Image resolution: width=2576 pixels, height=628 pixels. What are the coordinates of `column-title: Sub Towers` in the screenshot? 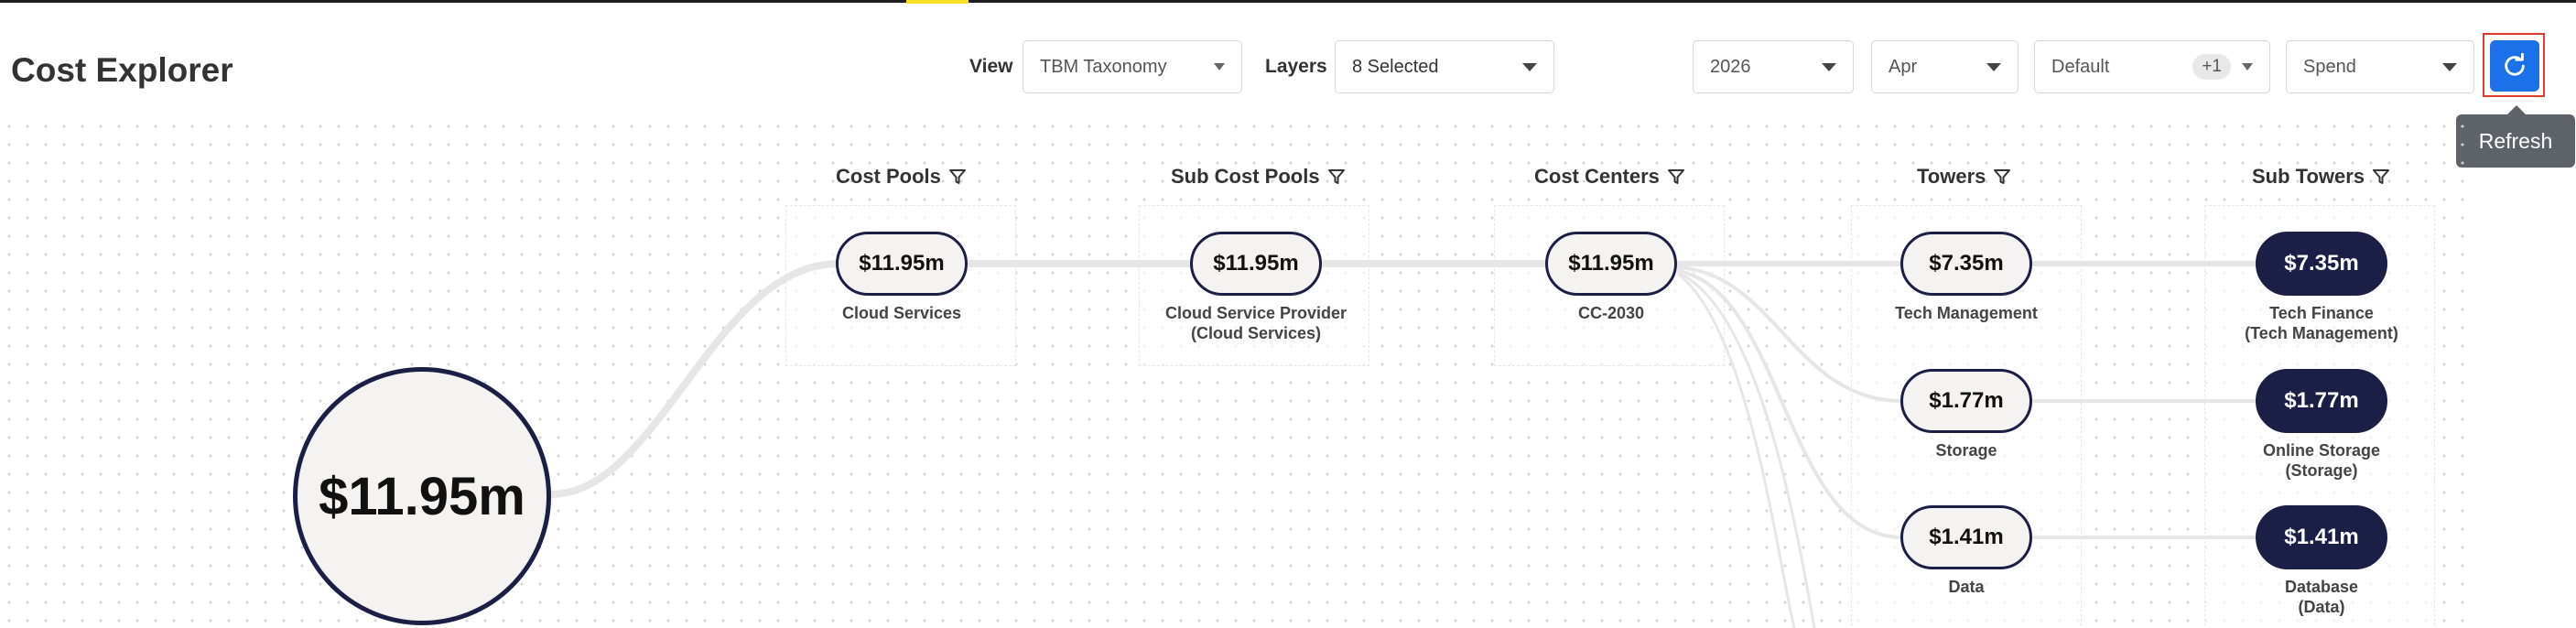 It's located at (2308, 177).